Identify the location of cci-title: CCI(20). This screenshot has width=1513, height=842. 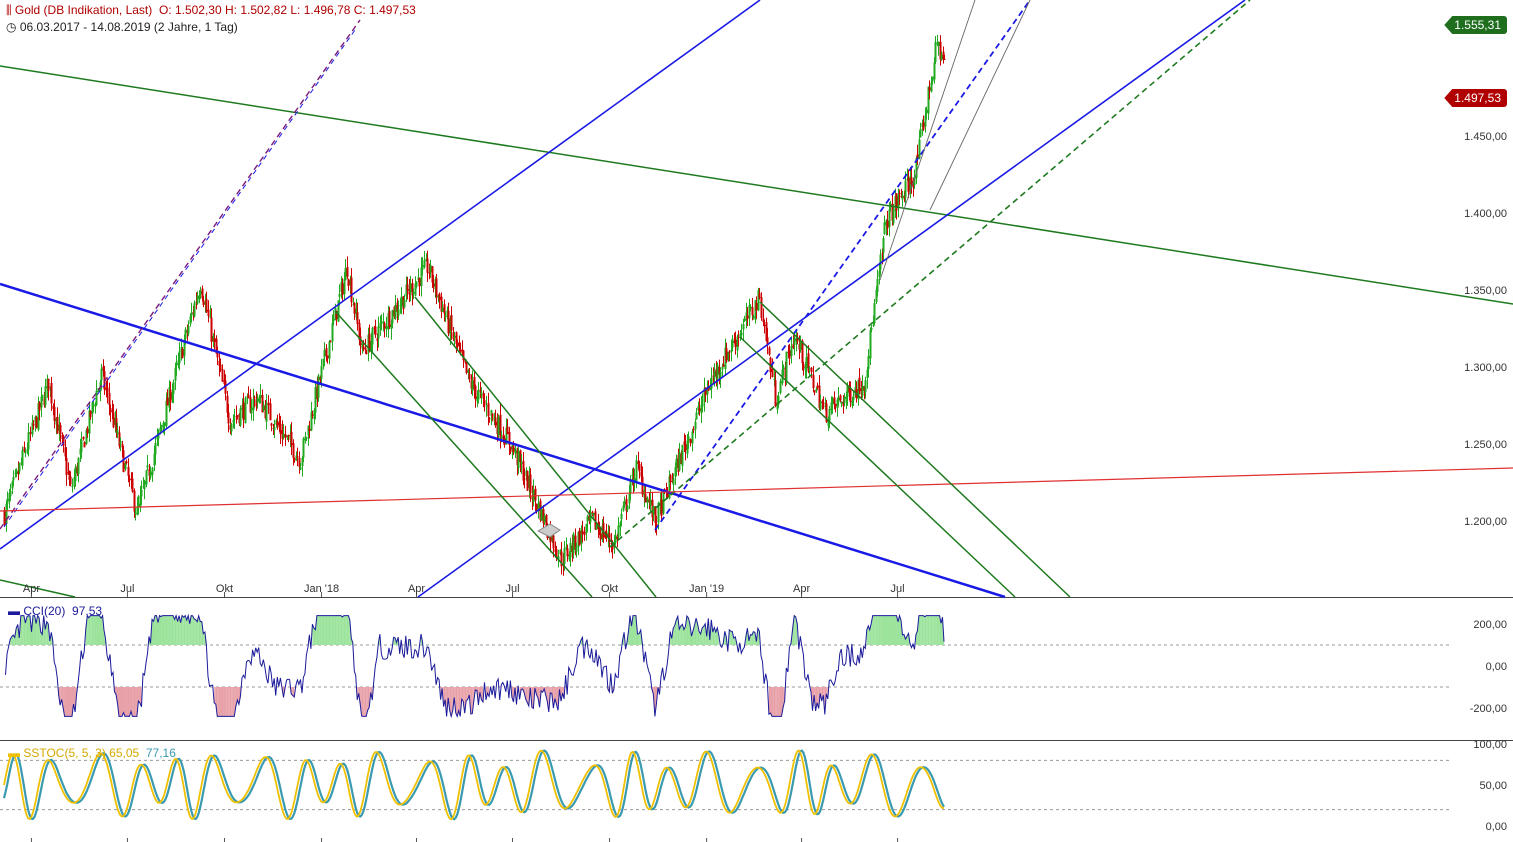
(44, 611).